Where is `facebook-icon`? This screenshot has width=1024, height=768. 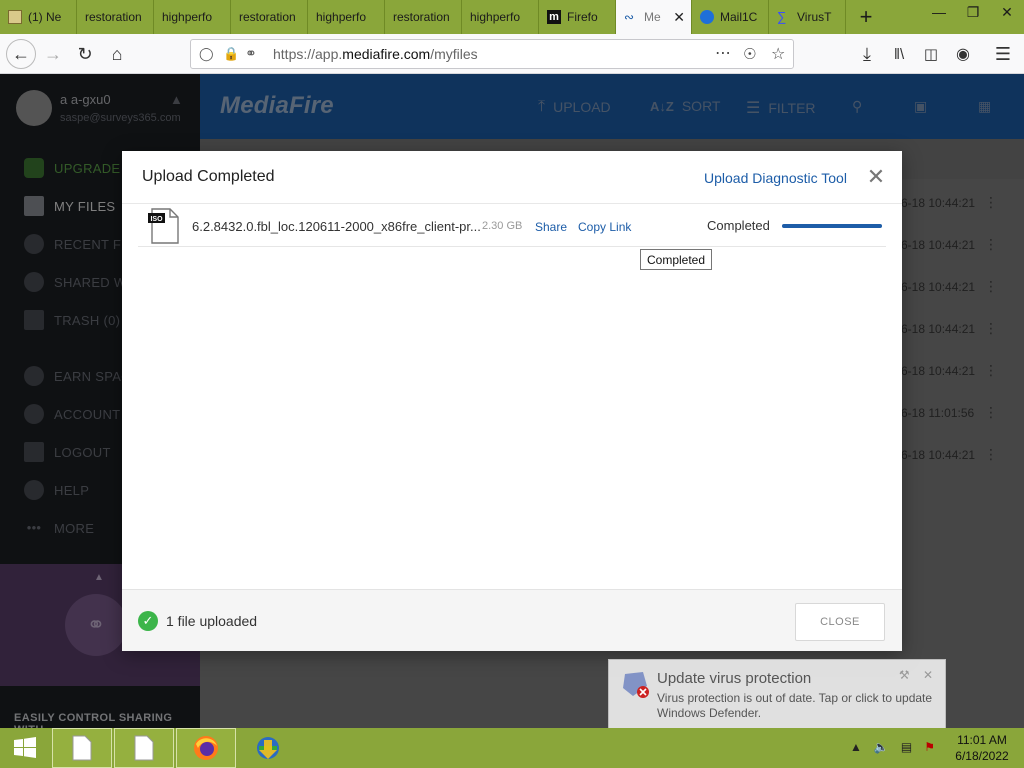 facebook-icon is located at coordinates (15, 17).